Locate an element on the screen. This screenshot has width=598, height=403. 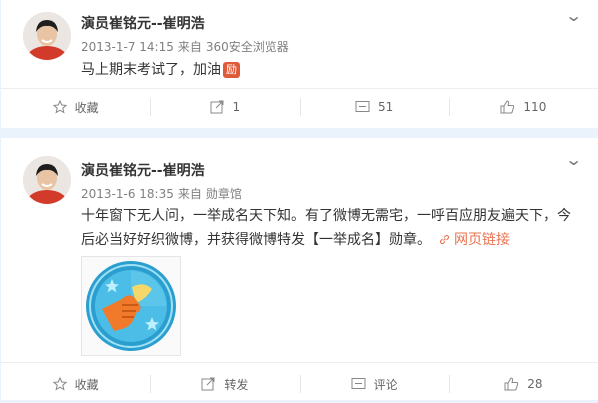
like-count: 110 is located at coordinates (535, 107).